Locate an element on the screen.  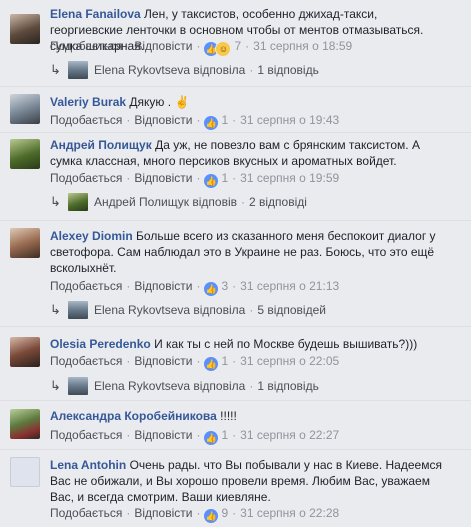
reply-count: 5 відповідей is located at coordinates (291, 310).